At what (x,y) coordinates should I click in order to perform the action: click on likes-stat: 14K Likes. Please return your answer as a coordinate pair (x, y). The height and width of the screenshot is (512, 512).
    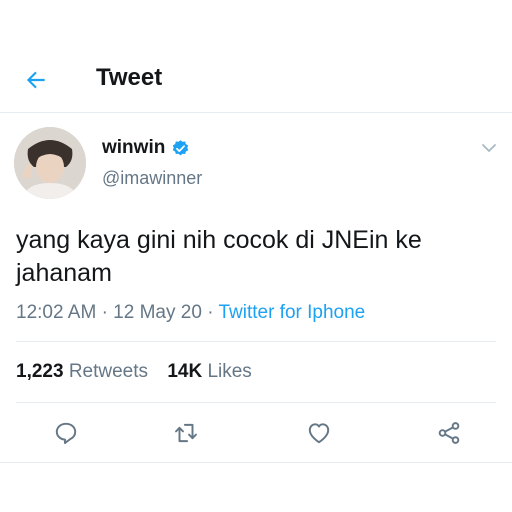
    Looking at the image, I should click on (209, 371).